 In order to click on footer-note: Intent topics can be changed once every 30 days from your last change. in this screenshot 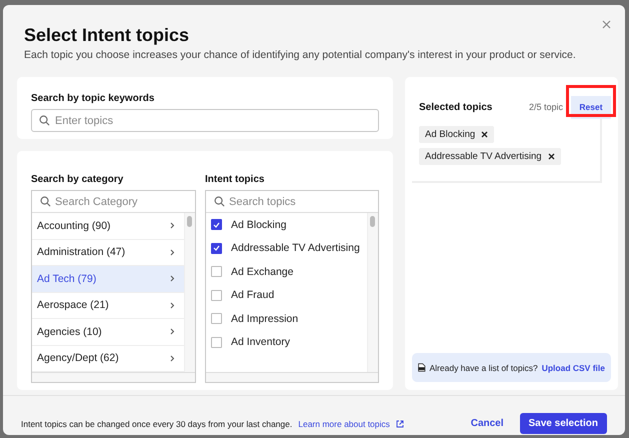, I will do `click(156, 423)`.